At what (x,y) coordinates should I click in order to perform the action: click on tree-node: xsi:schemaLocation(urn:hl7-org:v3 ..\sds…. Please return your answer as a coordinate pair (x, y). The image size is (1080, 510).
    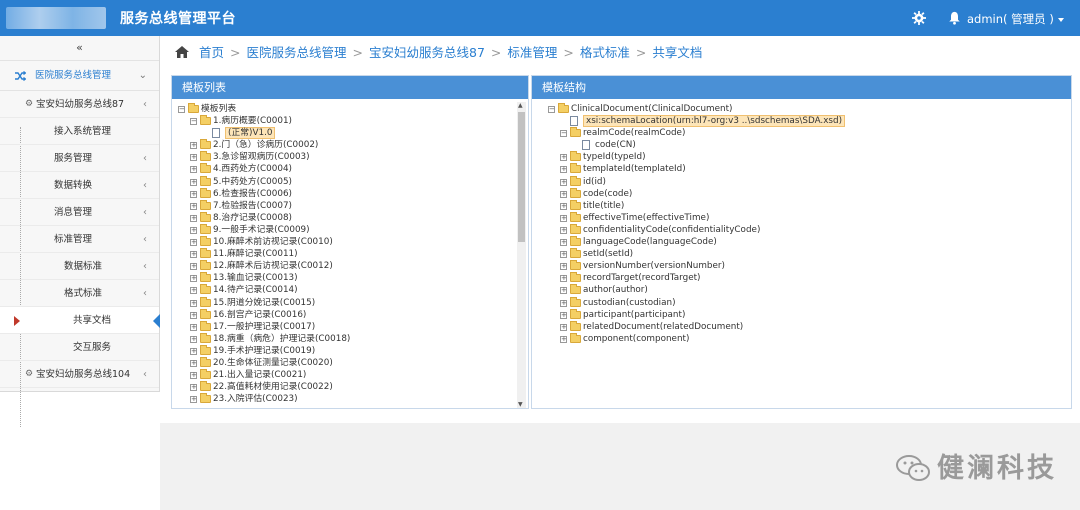
    Looking at the image, I should click on (801, 121).